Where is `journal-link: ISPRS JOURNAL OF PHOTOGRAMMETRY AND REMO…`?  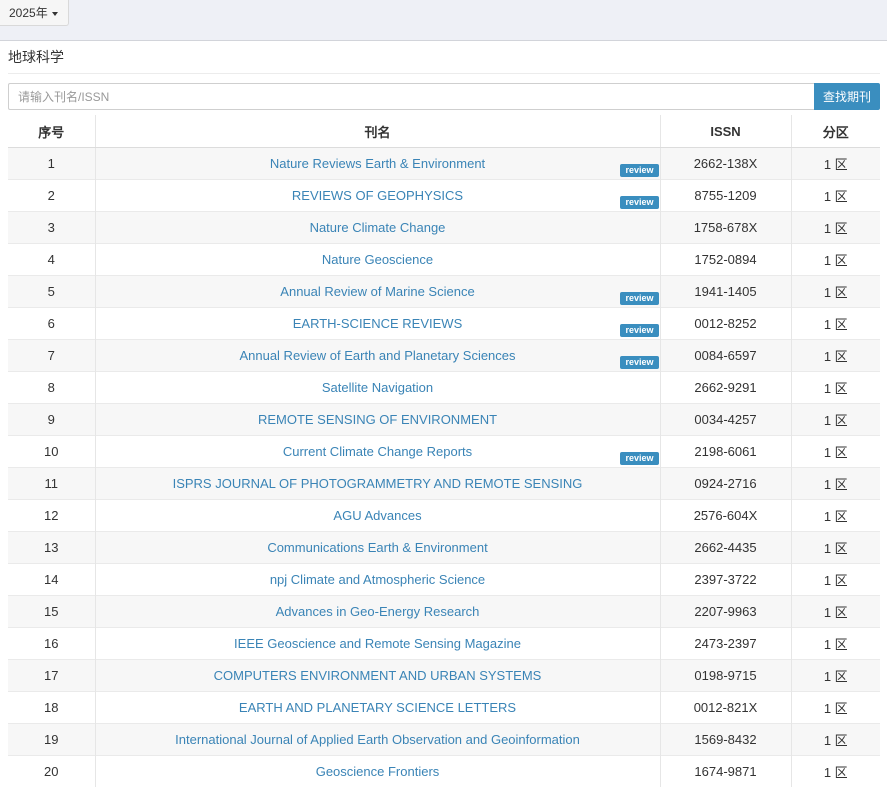
journal-link: ISPRS JOURNAL OF PHOTOGRAMMETRY AND REMO… is located at coordinates (378, 483).